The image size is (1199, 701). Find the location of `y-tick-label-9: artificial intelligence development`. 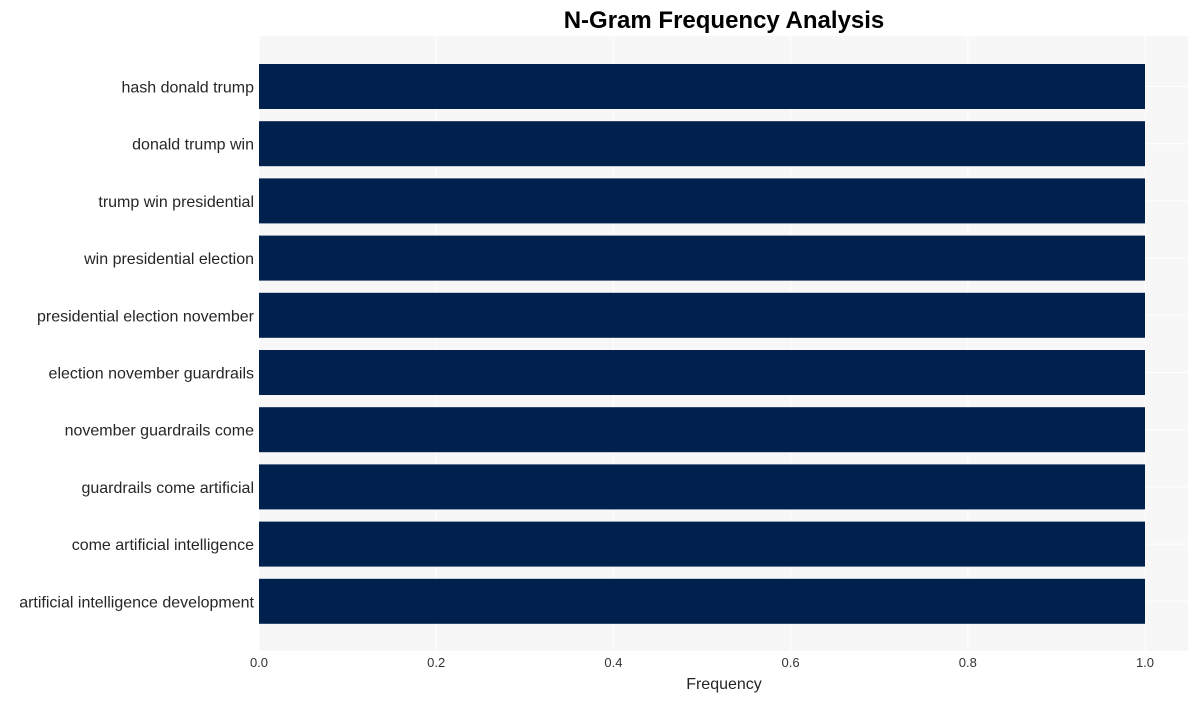

y-tick-label-9: artificial intelligence development is located at coordinates (136, 602).